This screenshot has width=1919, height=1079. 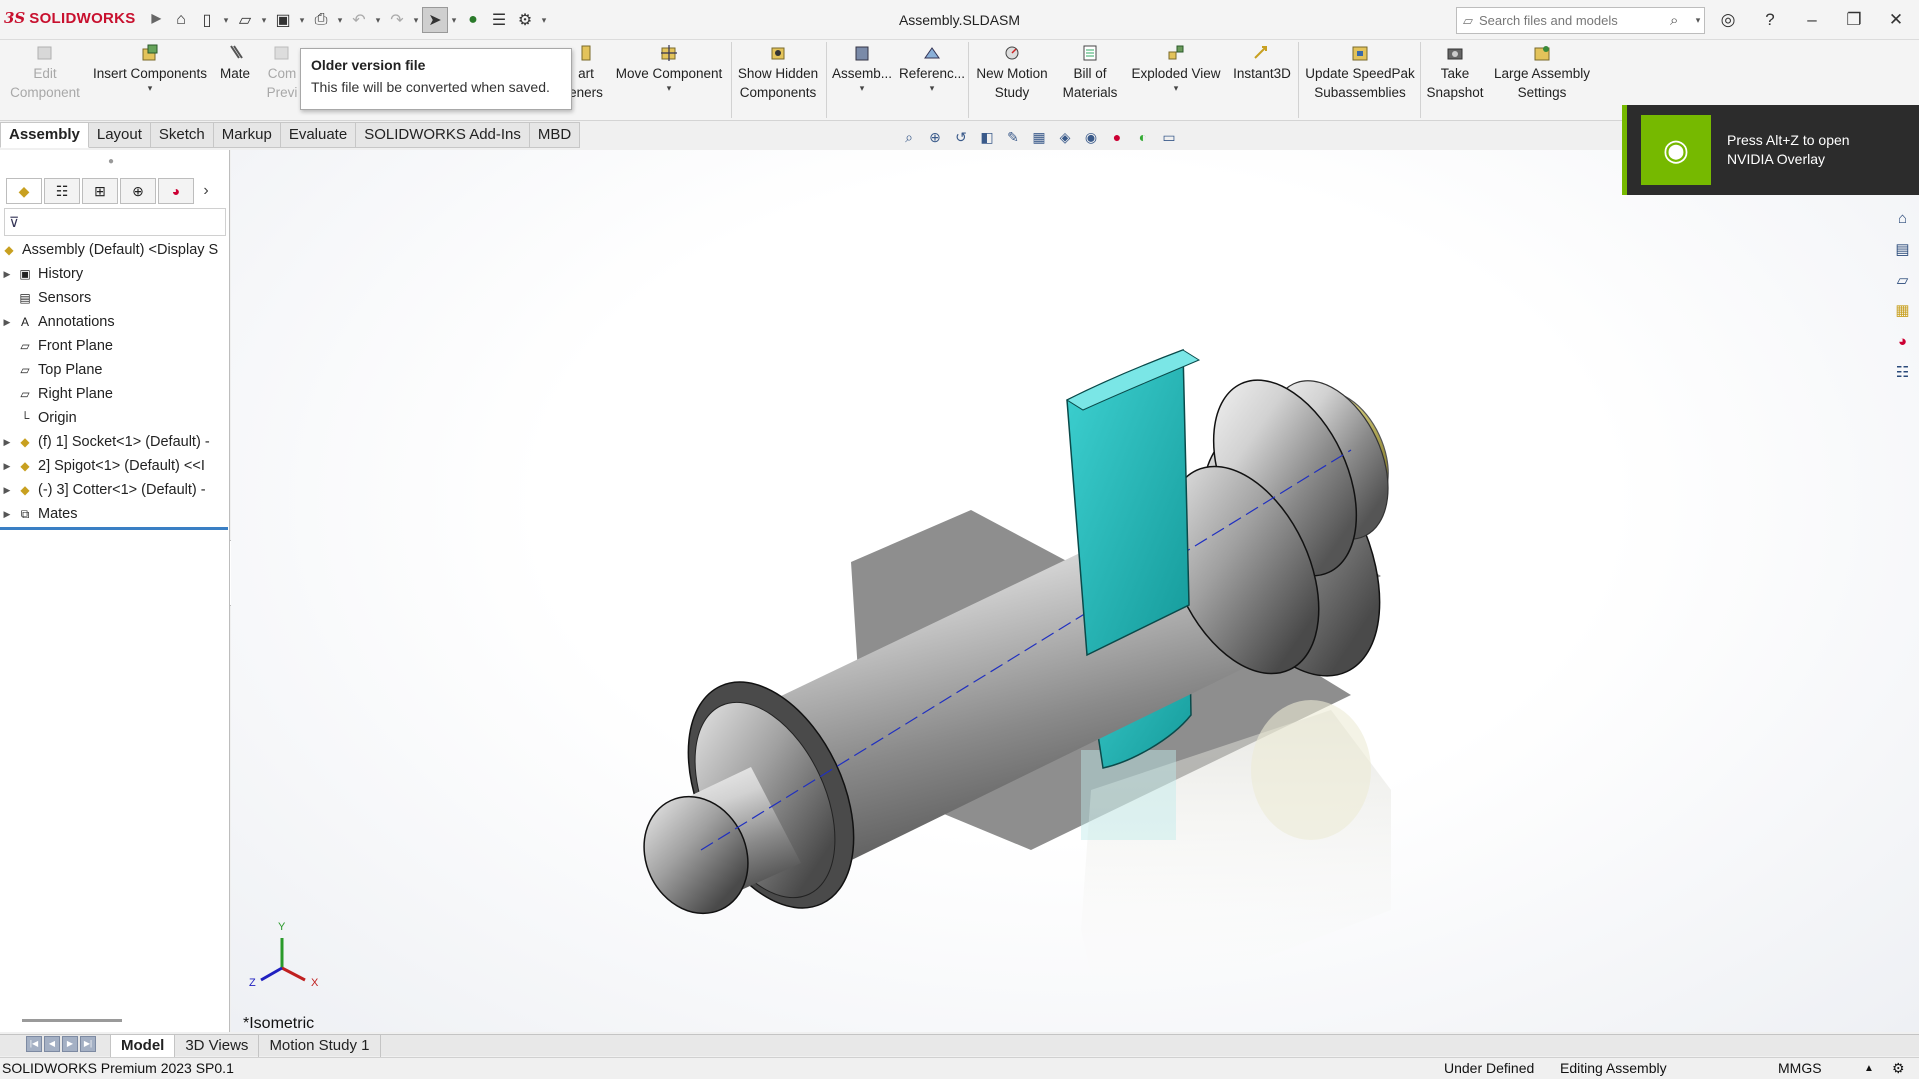 I want to click on redo-icon: ↷, so click(x=397, y=20).